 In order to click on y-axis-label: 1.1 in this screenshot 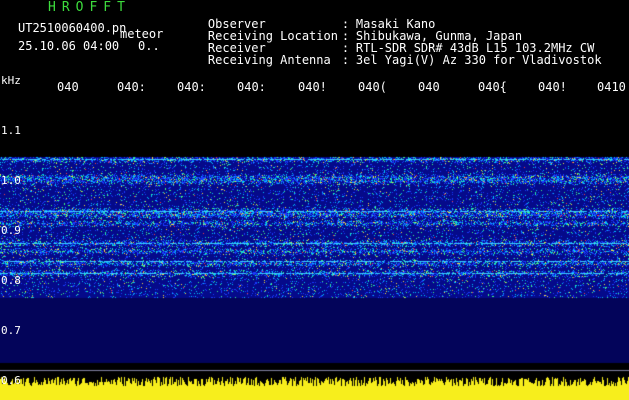, I will do `click(11, 130)`.